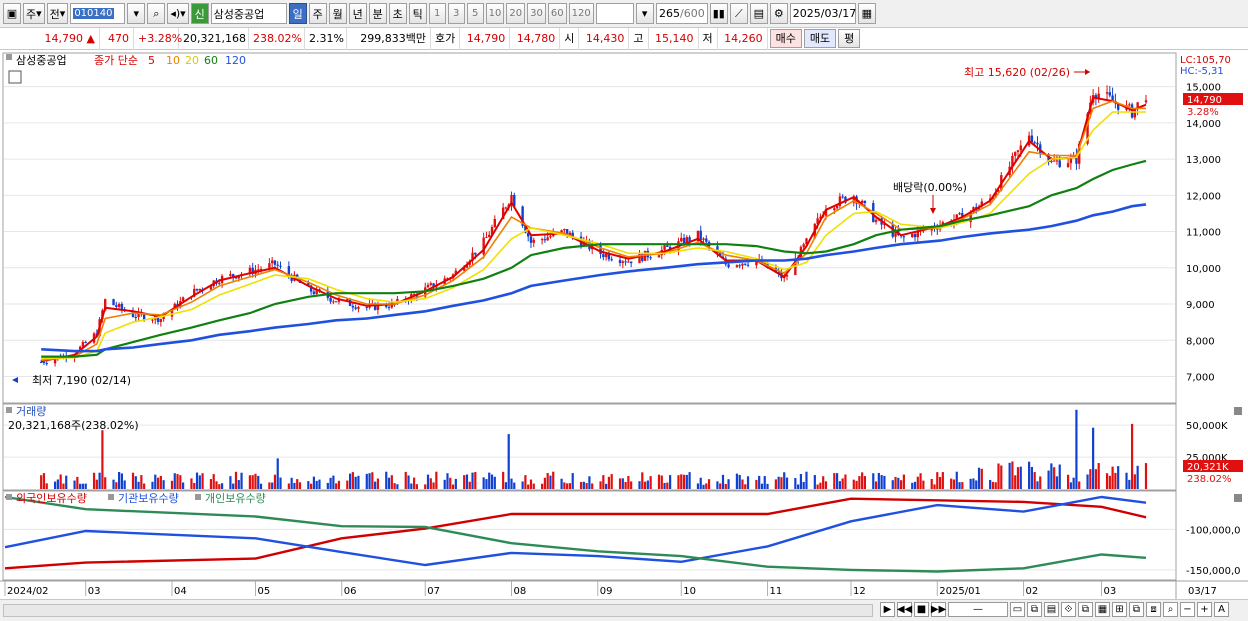  Describe the element at coordinates (557, 13) in the screenshot. I see `interval-60: 60` at that location.